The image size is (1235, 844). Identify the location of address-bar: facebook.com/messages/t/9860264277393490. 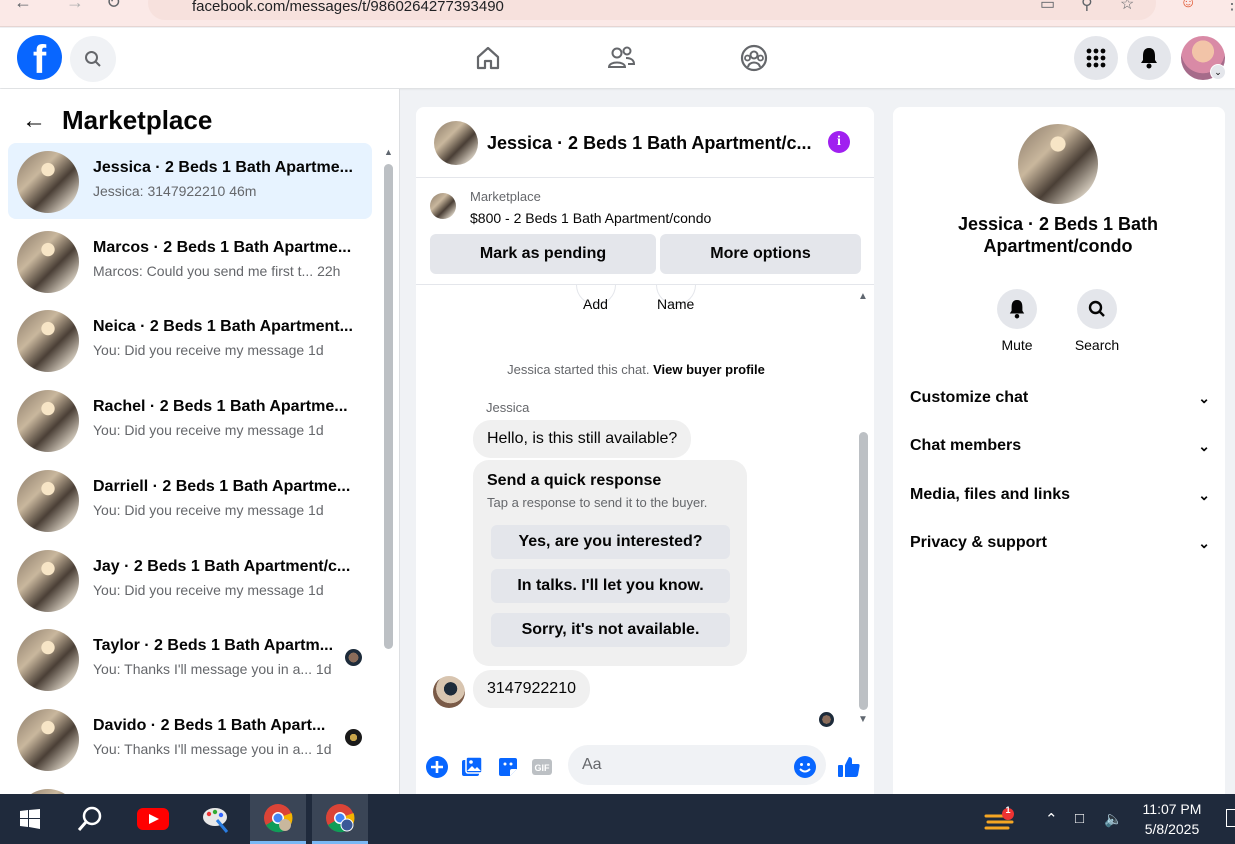
(652, 10).